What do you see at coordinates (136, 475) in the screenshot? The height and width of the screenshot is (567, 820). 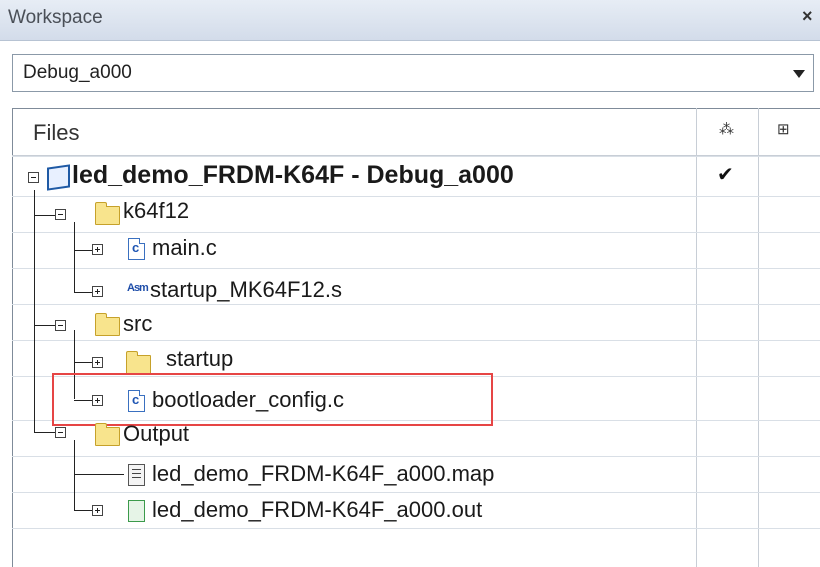 I see `map-file-icon` at bounding box center [136, 475].